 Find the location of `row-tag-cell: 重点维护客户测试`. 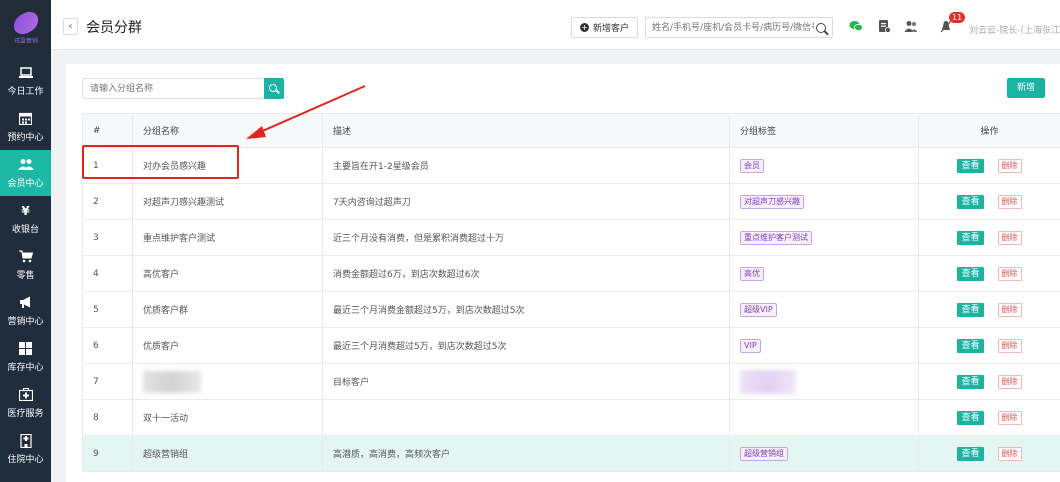

row-tag-cell: 重点维护客户测试 is located at coordinates (824, 237).